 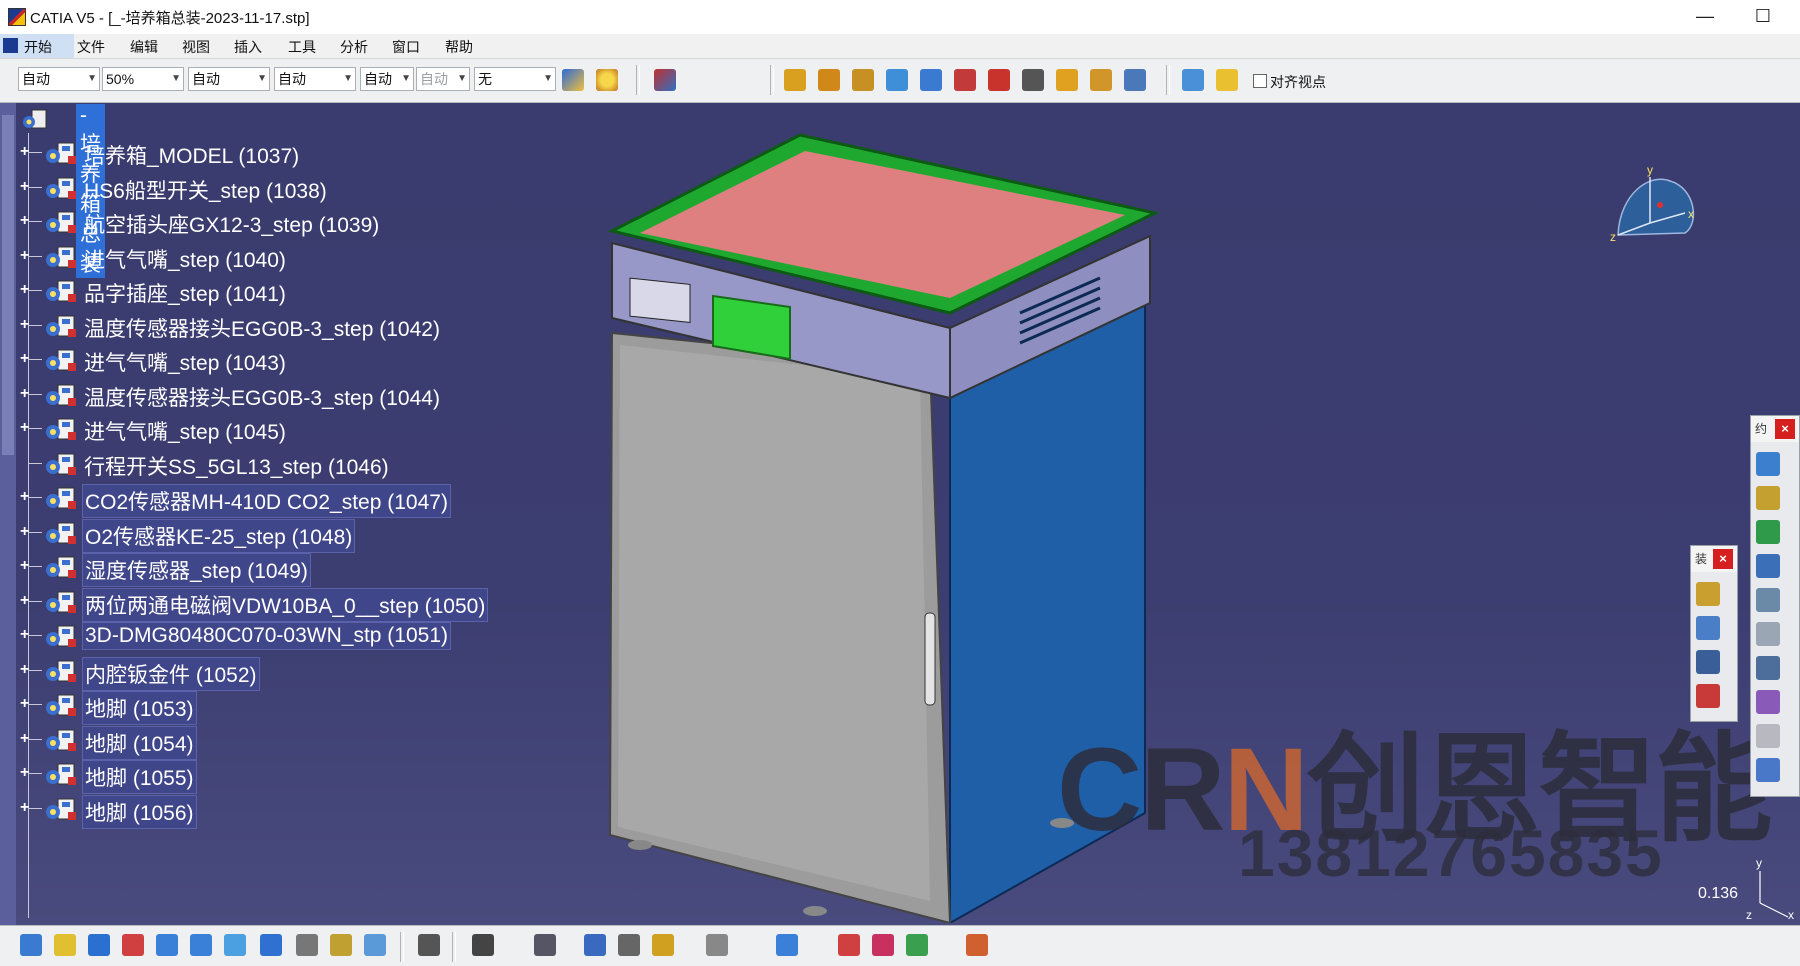 I want to click on fast-multi-instantiation-icon, so click(x=1101, y=80).